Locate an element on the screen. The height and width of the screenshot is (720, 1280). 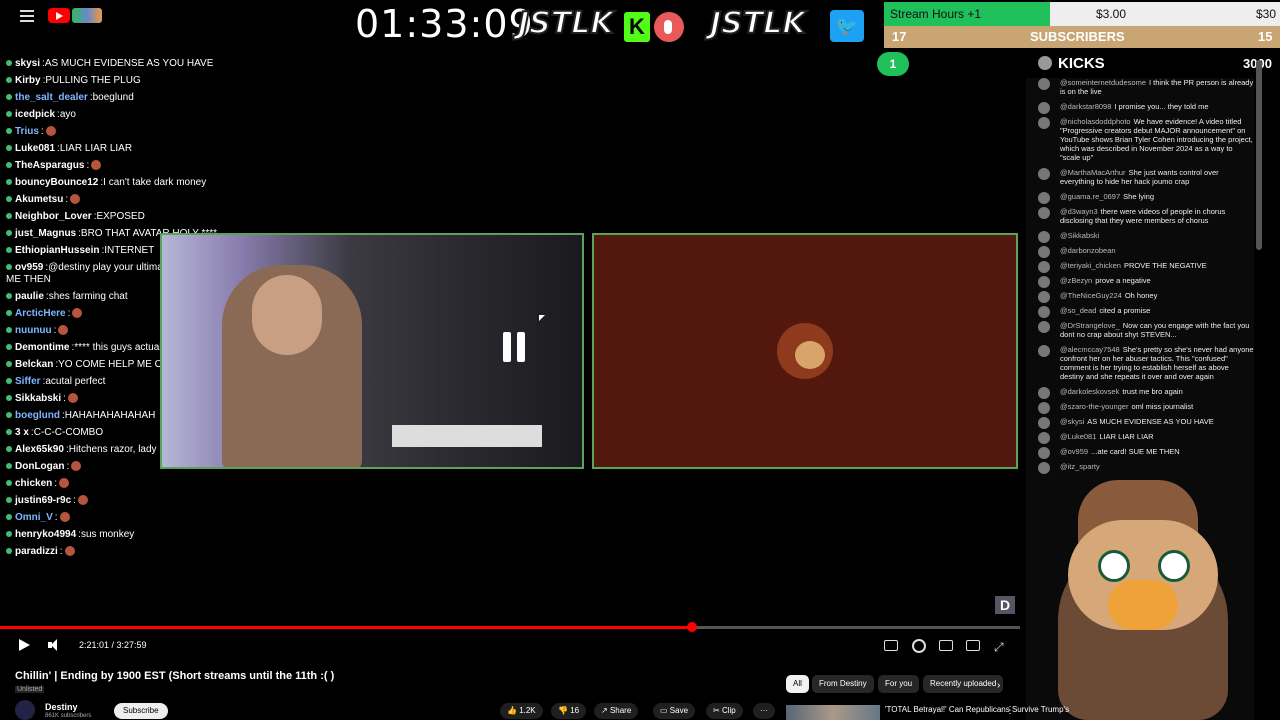
chat-username: the_salt_dealer is located at coordinates (51, 97).